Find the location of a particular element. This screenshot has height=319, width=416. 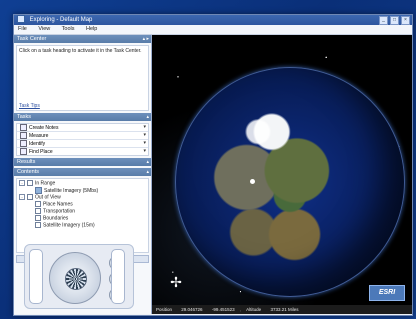

contents-title: Contents is located at coordinates (28, 172).